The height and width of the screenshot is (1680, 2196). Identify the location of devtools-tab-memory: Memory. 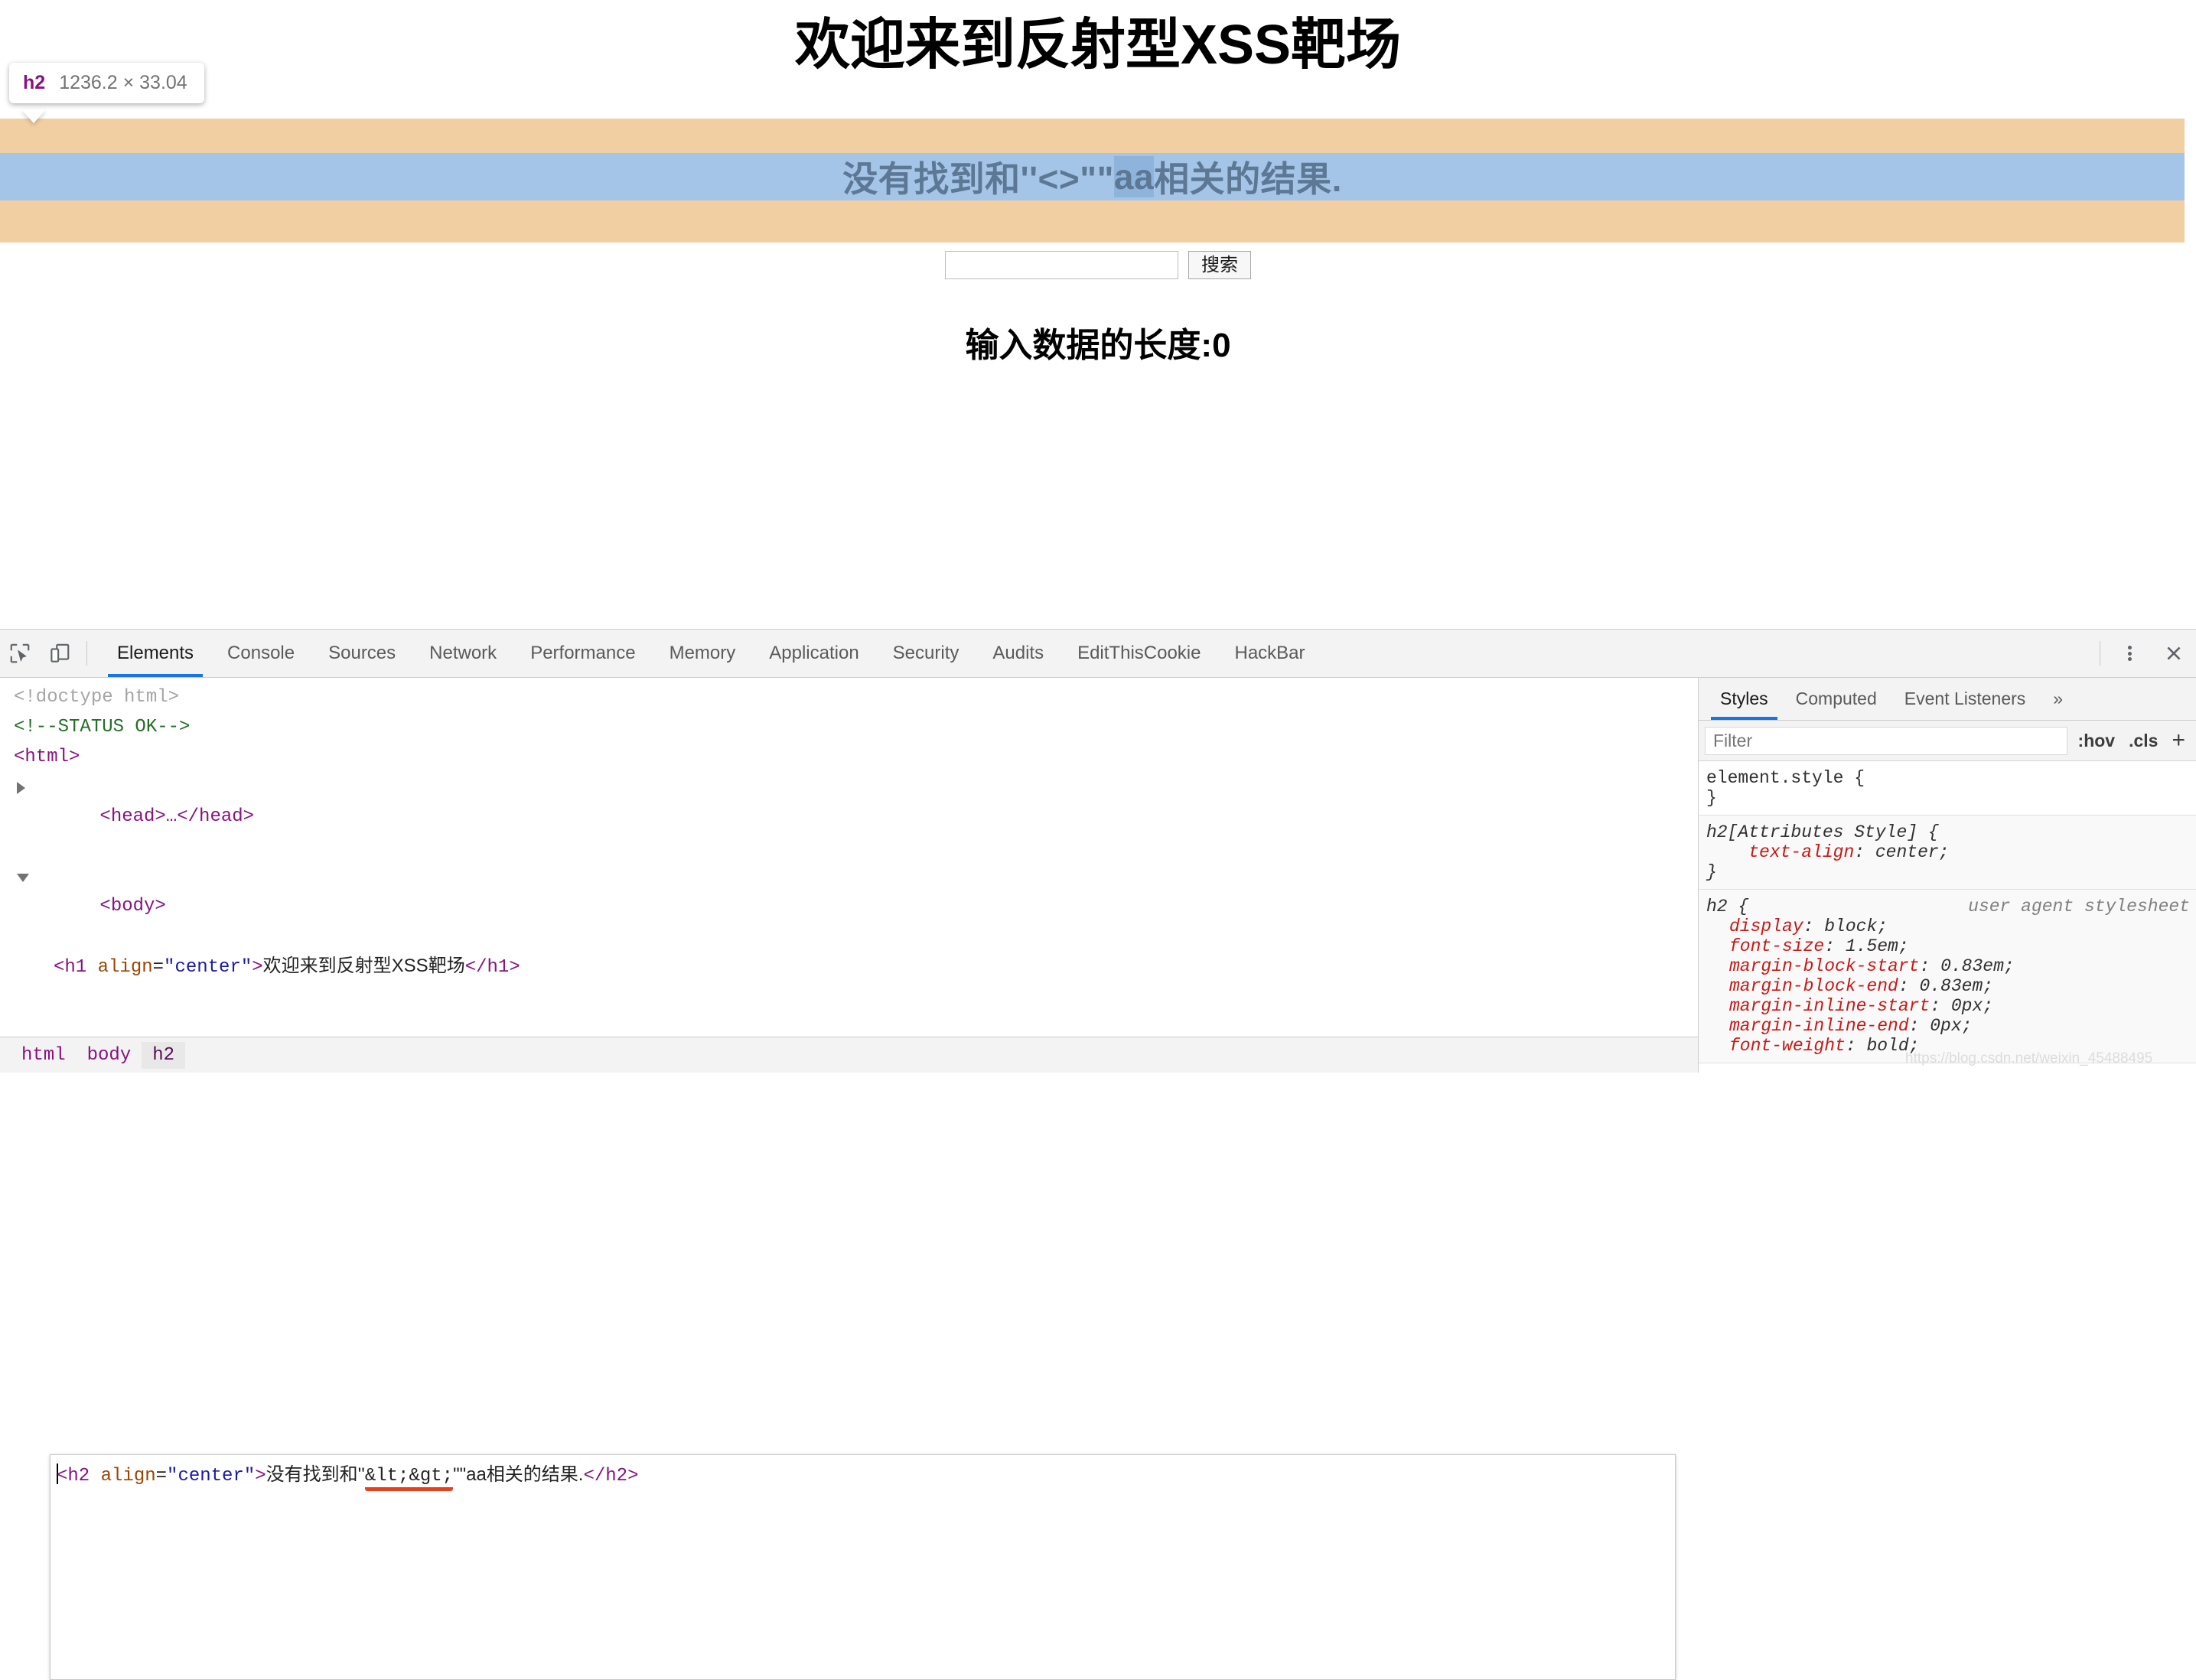
(703, 653).